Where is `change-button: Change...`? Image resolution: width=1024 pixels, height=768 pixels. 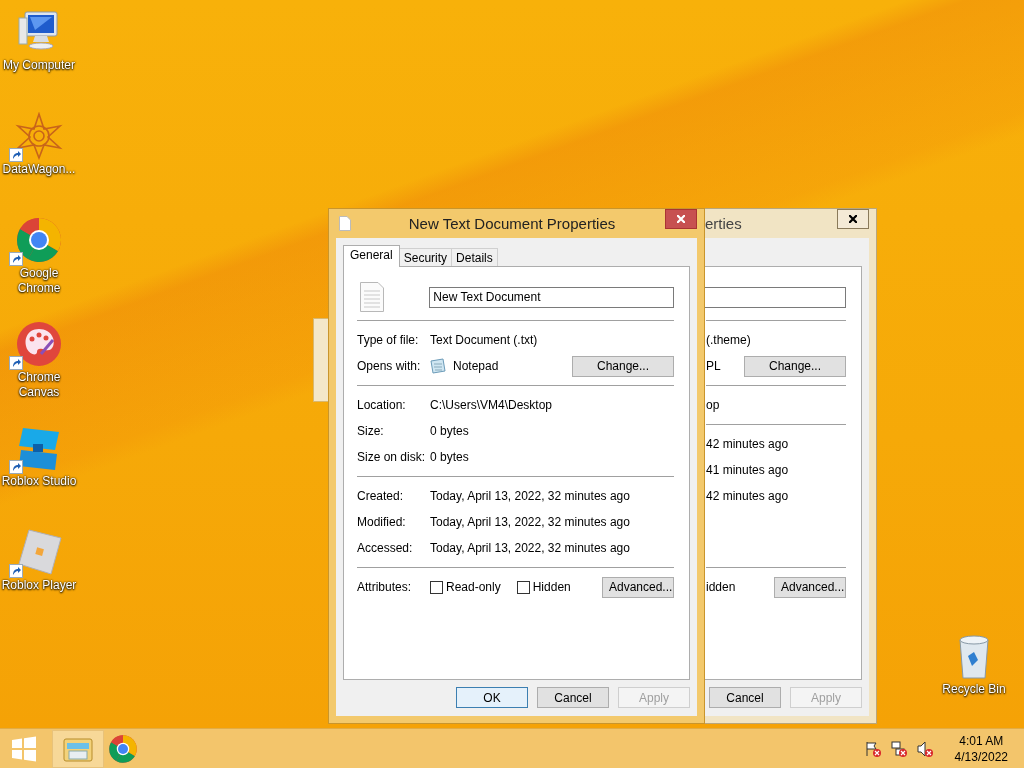 change-button: Change... is located at coordinates (623, 366).